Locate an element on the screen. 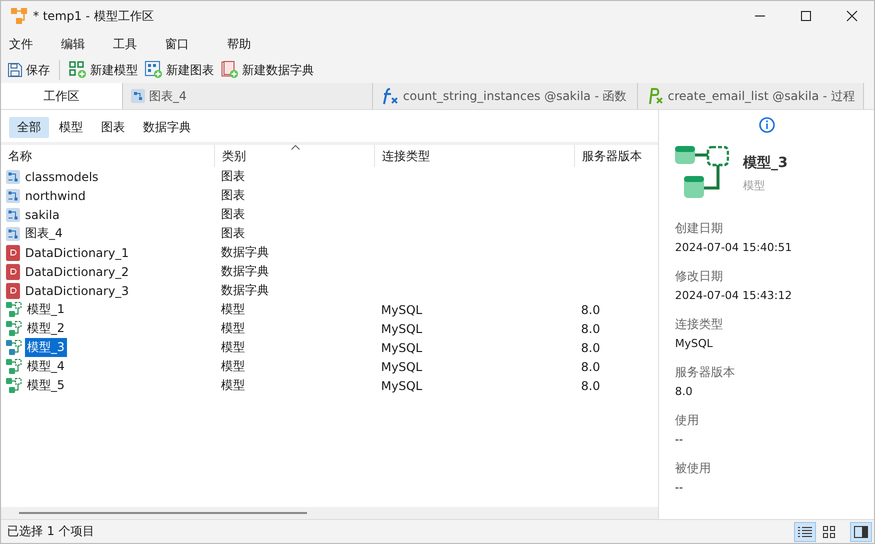 The image size is (875, 544). name-cell: 模型_2 is located at coordinates (46, 328).